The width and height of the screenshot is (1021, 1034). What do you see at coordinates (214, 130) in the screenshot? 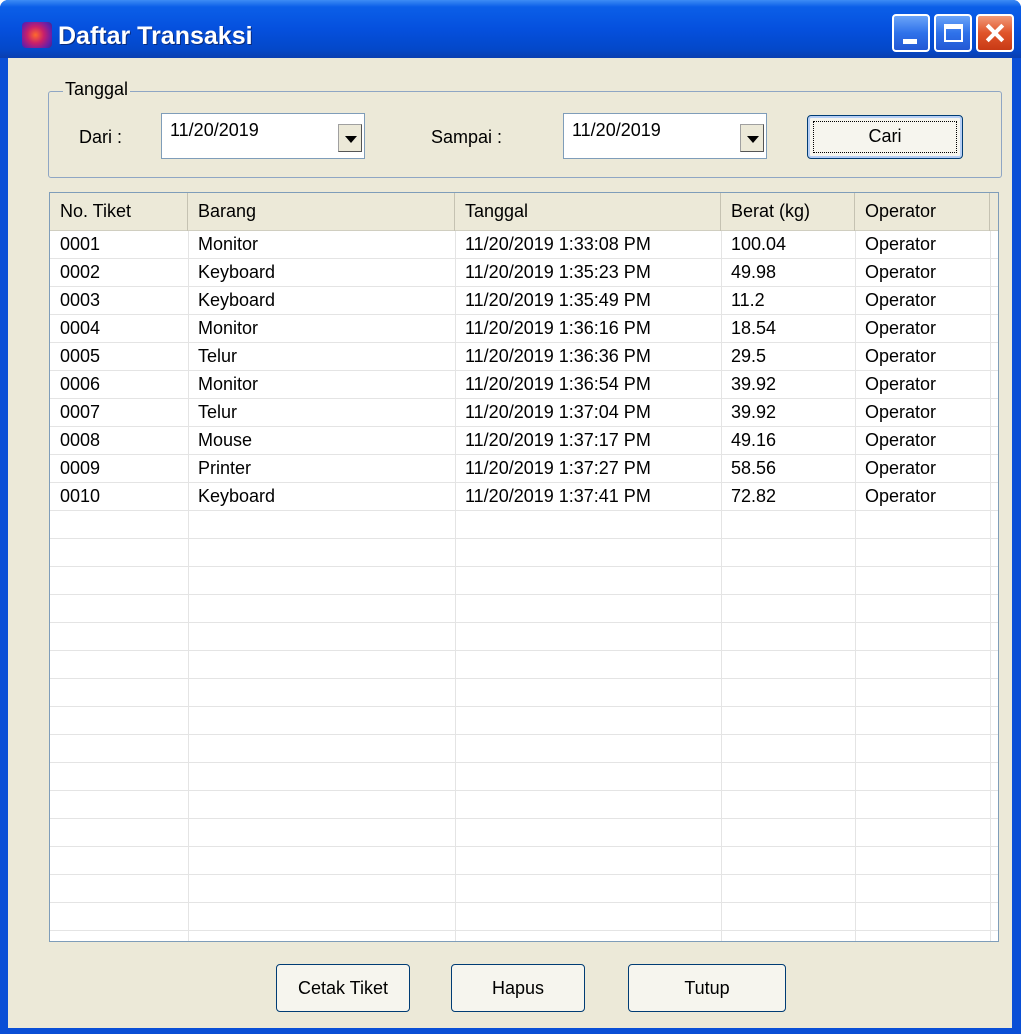
I see `from-date-value: 11/20/2019` at bounding box center [214, 130].